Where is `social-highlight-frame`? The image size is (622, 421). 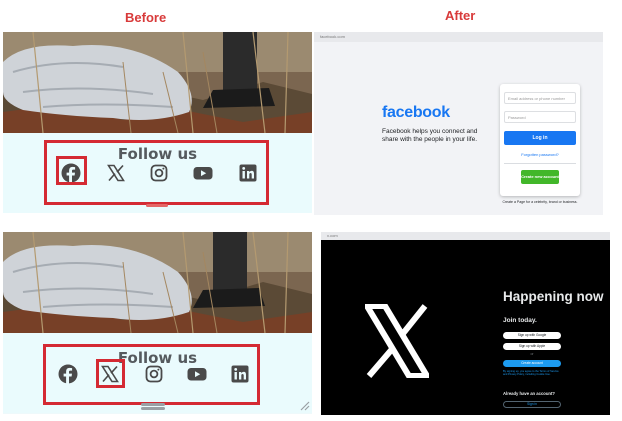
social-highlight-frame is located at coordinates (151, 374).